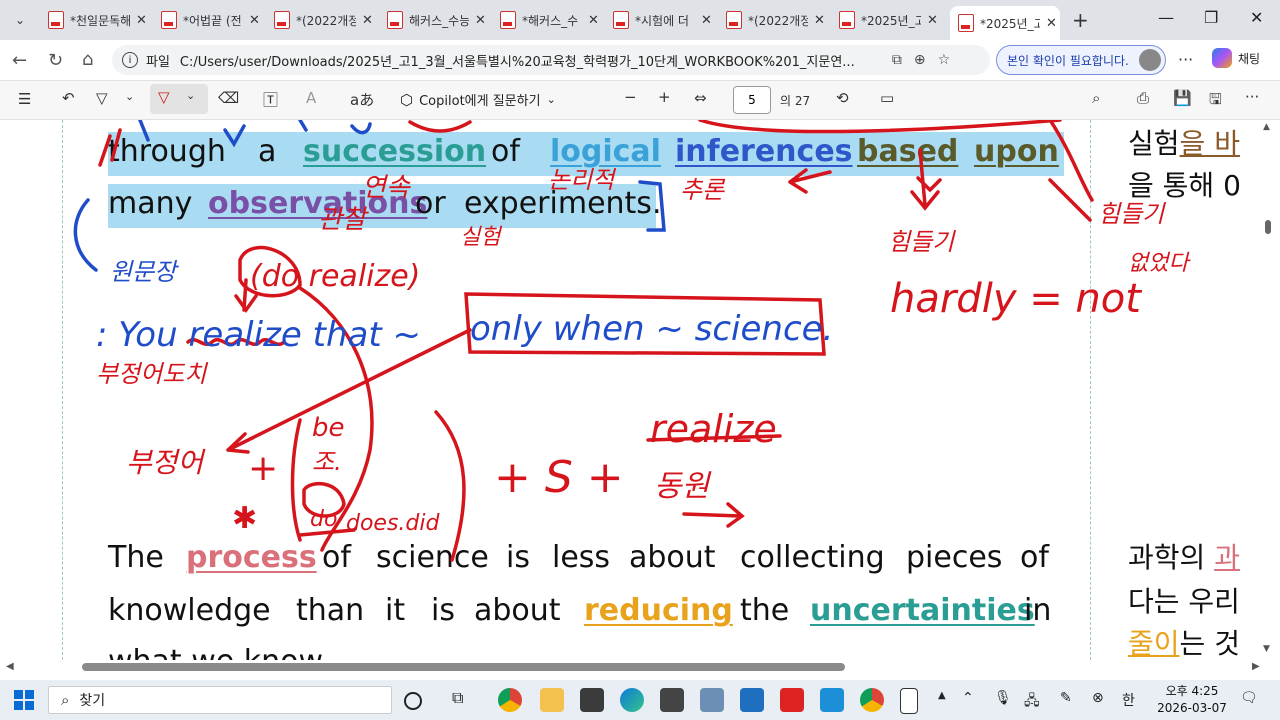 This screenshot has width=1280, height=720. I want to click on minimize-button: —, so click(1166, 17).